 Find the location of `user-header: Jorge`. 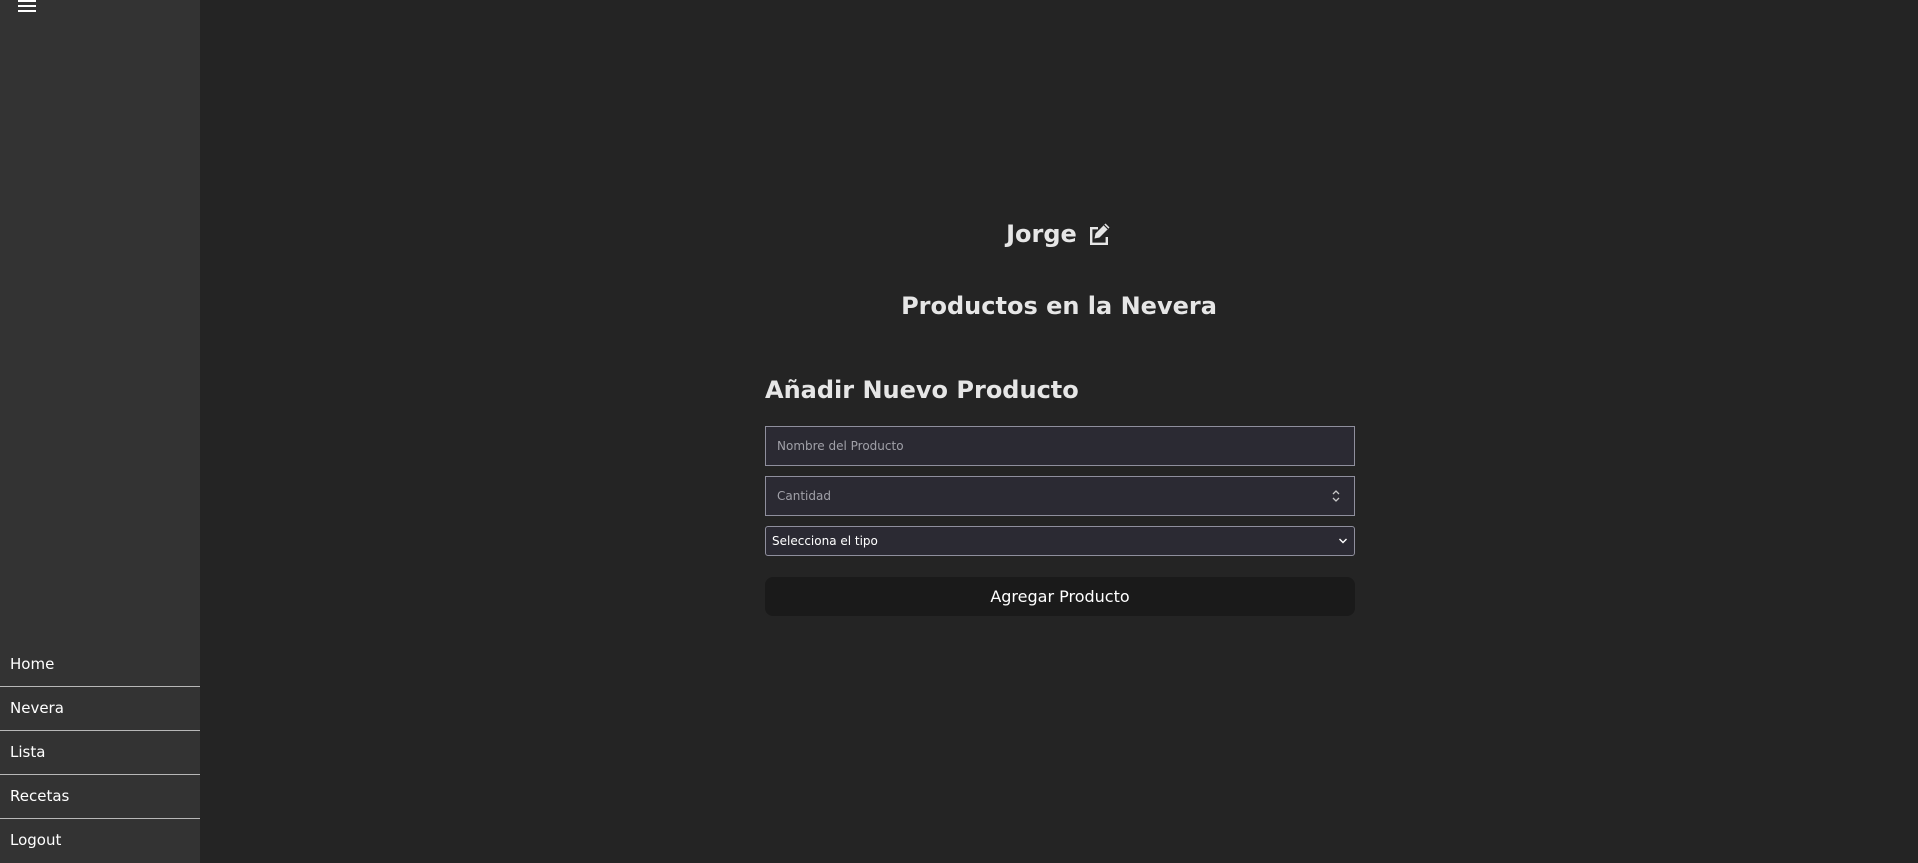

user-header: Jorge is located at coordinates (1059, 238).